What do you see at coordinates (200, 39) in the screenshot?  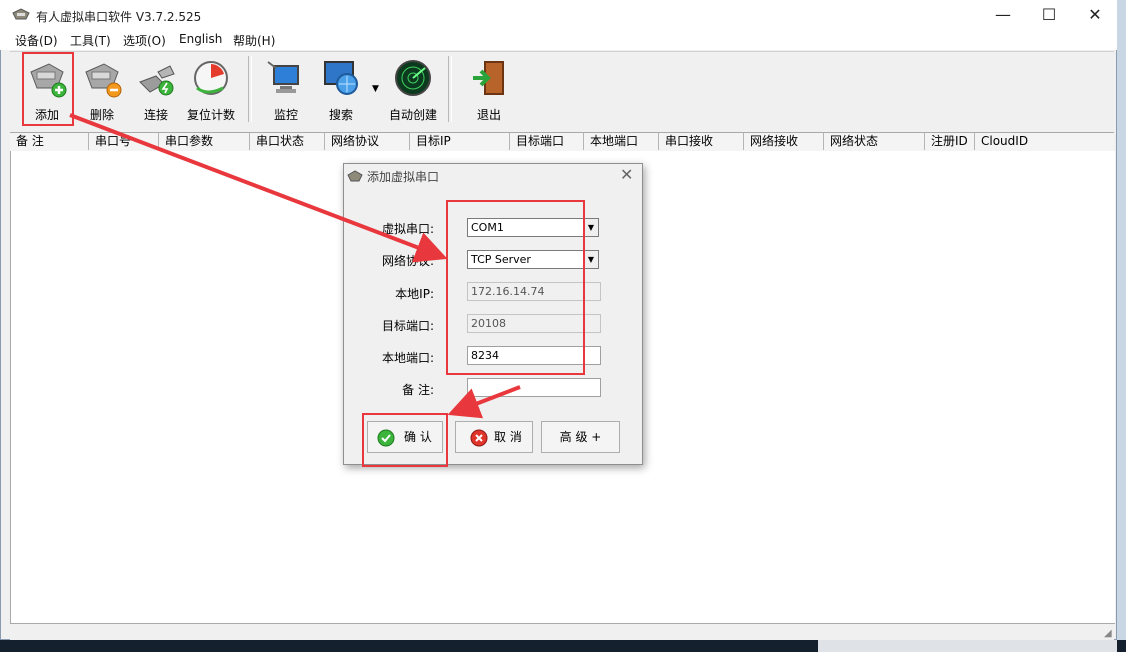 I see `menu-english: English` at bounding box center [200, 39].